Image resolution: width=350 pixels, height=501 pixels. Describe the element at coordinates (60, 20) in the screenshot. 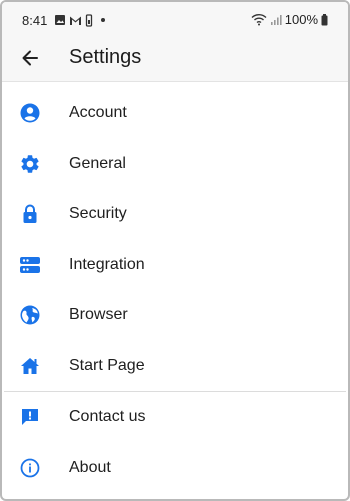

I see `image-icon` at that location.